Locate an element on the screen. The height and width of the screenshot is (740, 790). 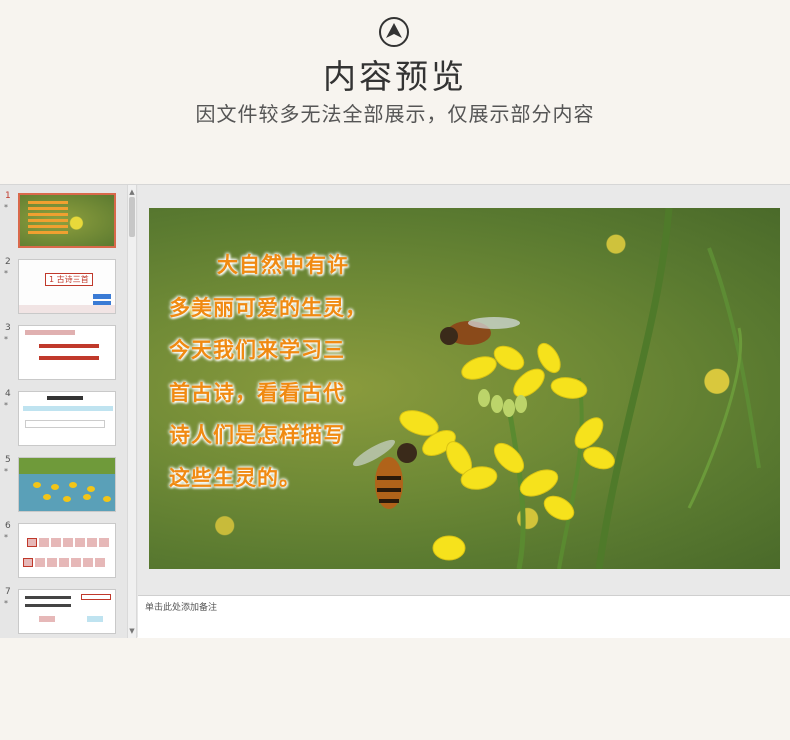
poem-line: 首古诗，看看古代 is located at coordinates (257, 392).